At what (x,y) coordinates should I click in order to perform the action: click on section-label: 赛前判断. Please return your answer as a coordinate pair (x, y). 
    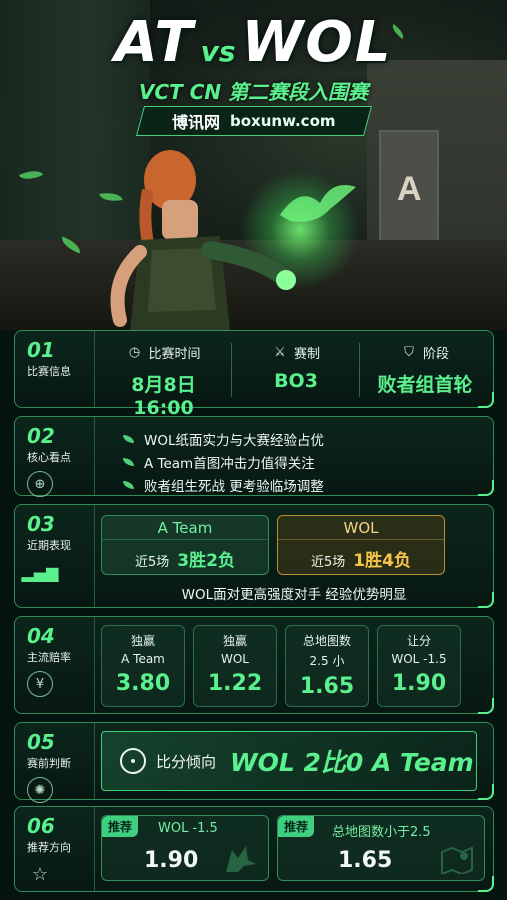
    Looking at the image, I should click on (49, 763).